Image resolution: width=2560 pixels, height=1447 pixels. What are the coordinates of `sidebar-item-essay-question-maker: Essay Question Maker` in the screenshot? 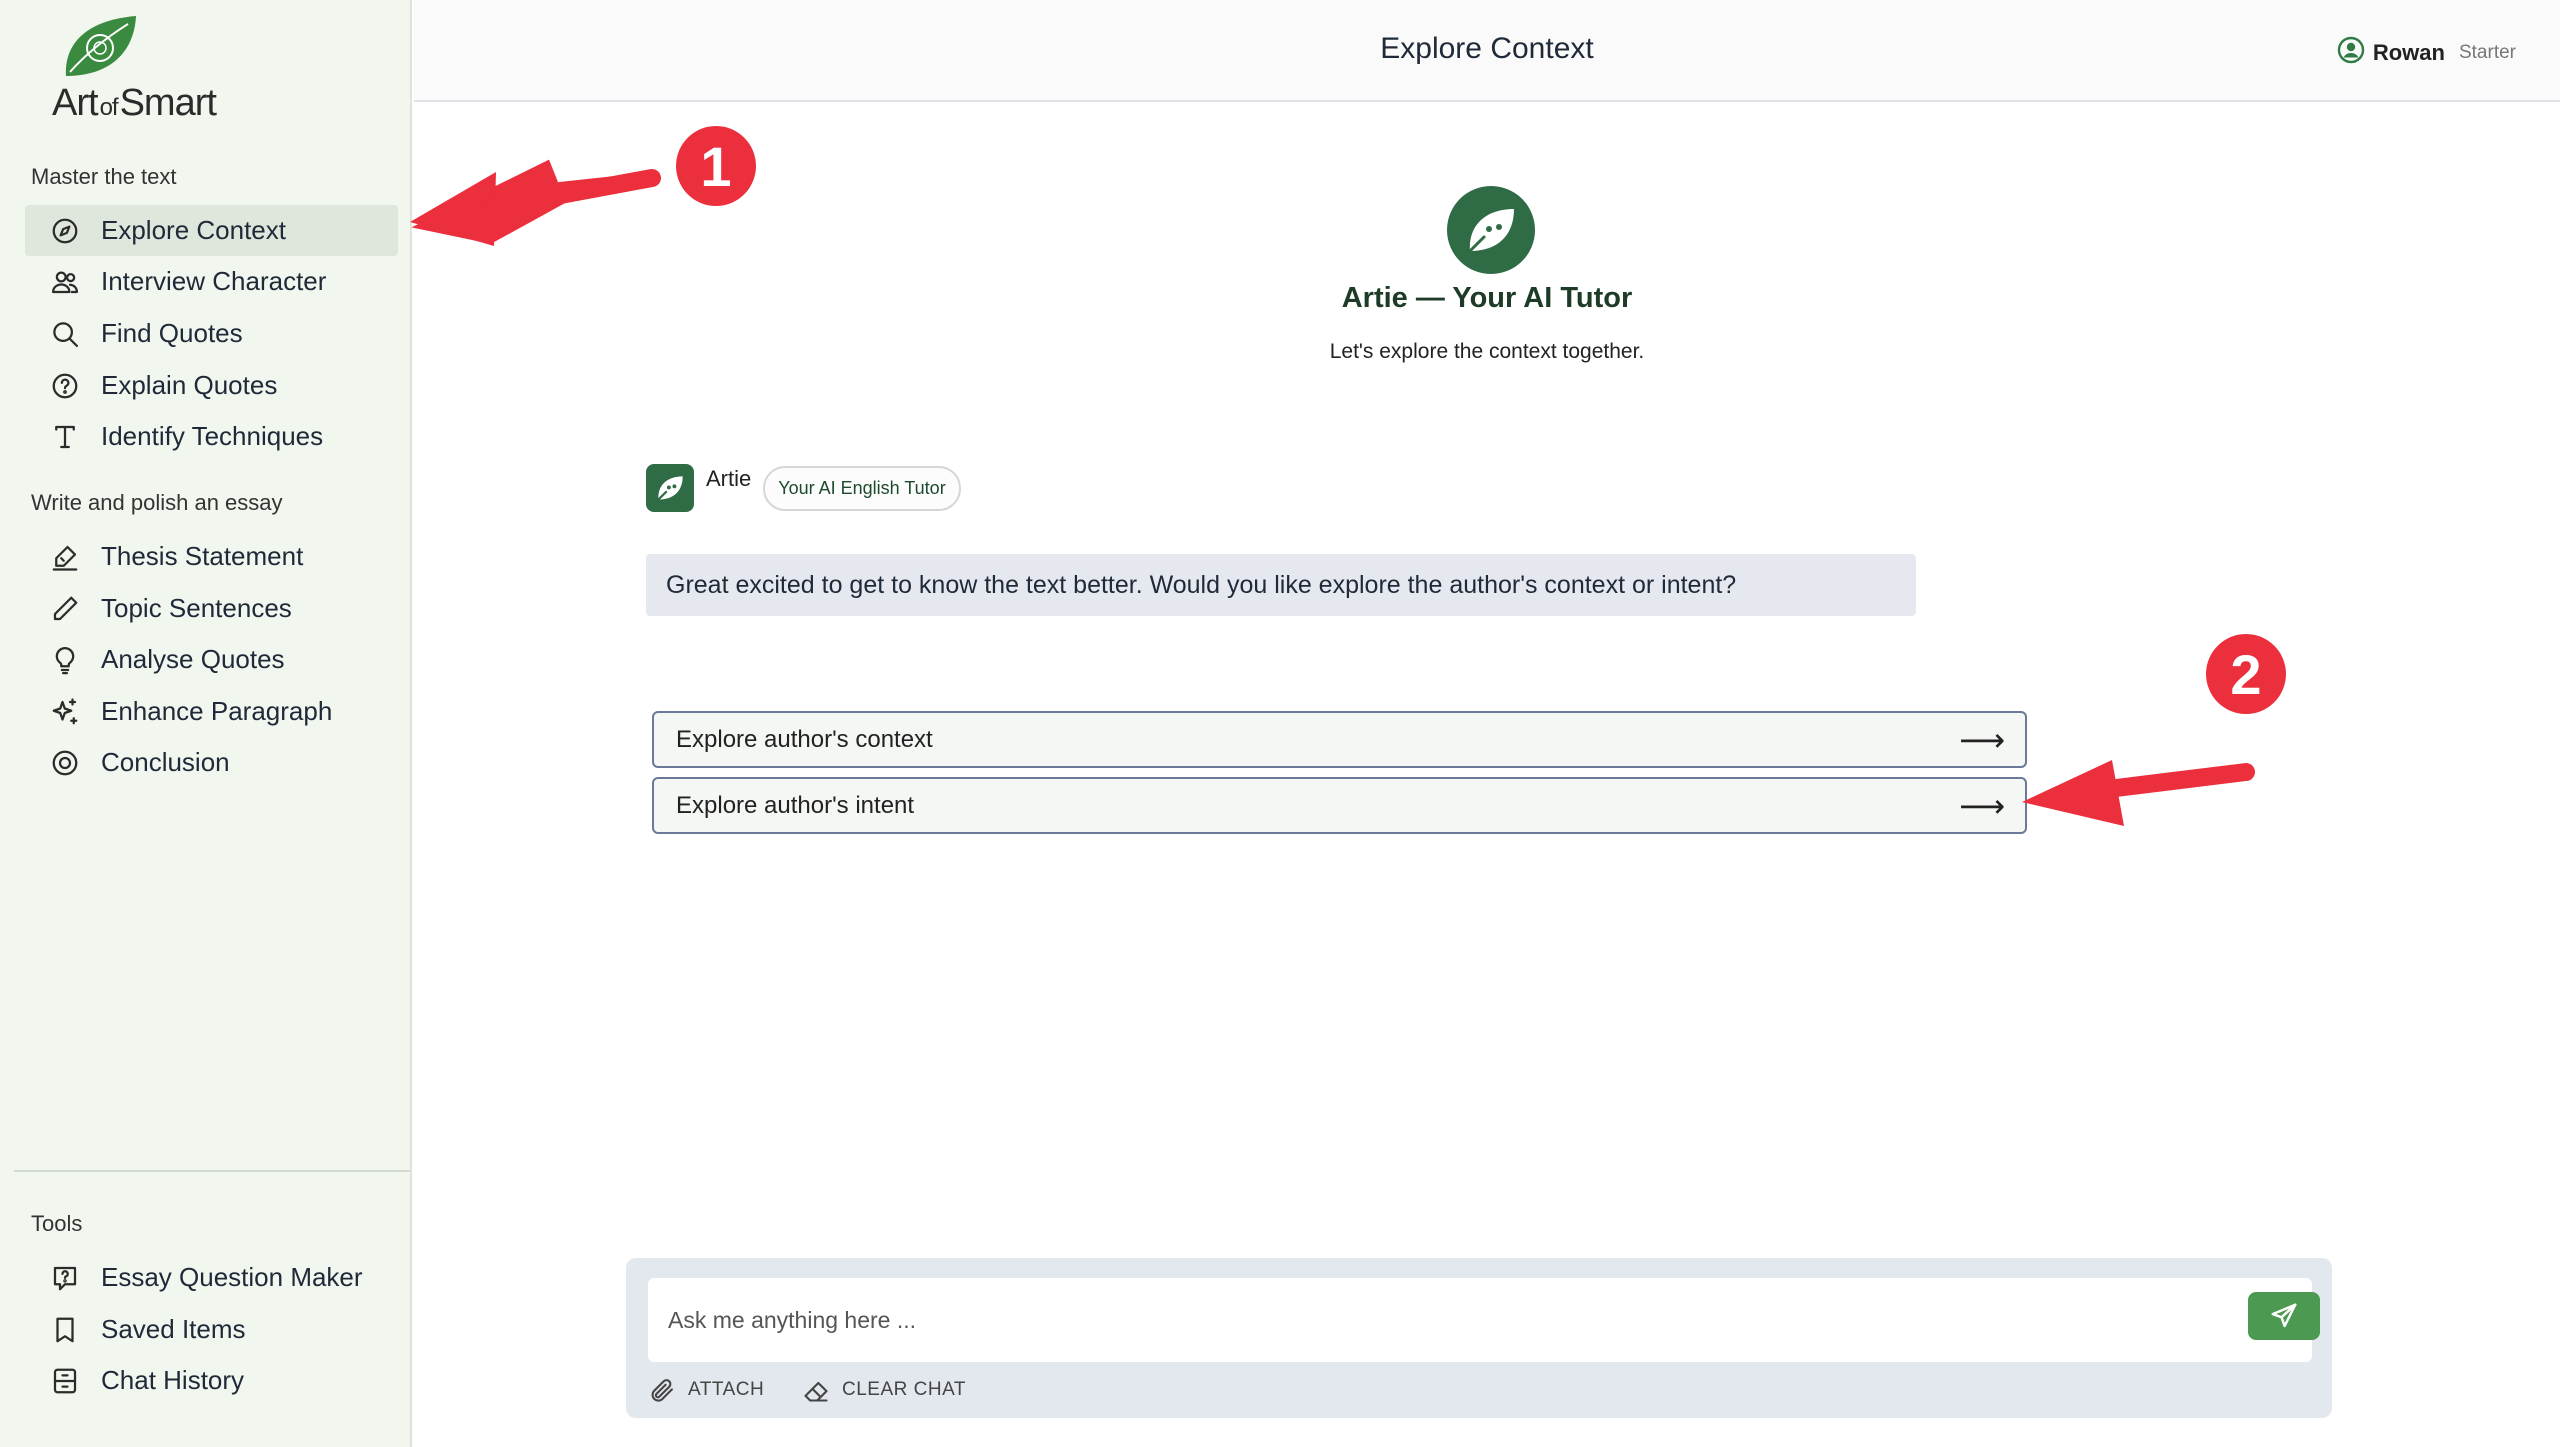 It's located at (211, 1277).